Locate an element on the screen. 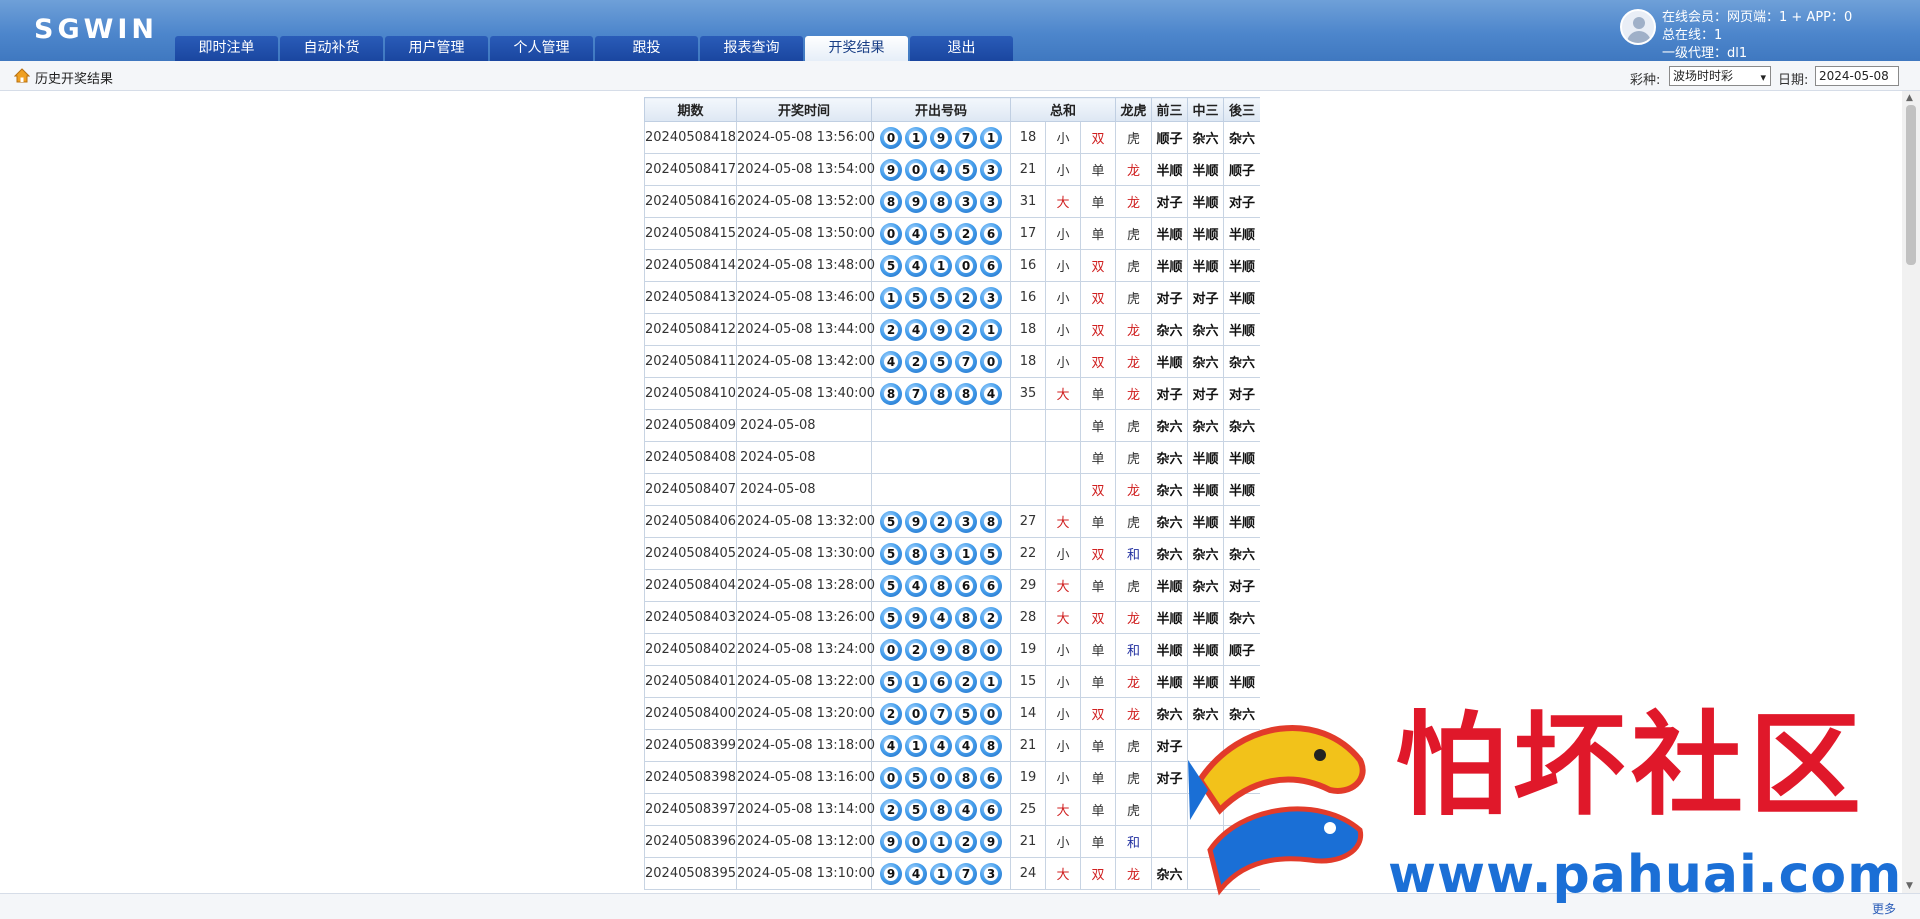  nav-tab: 跟投 is located at coordinates (646, 48).